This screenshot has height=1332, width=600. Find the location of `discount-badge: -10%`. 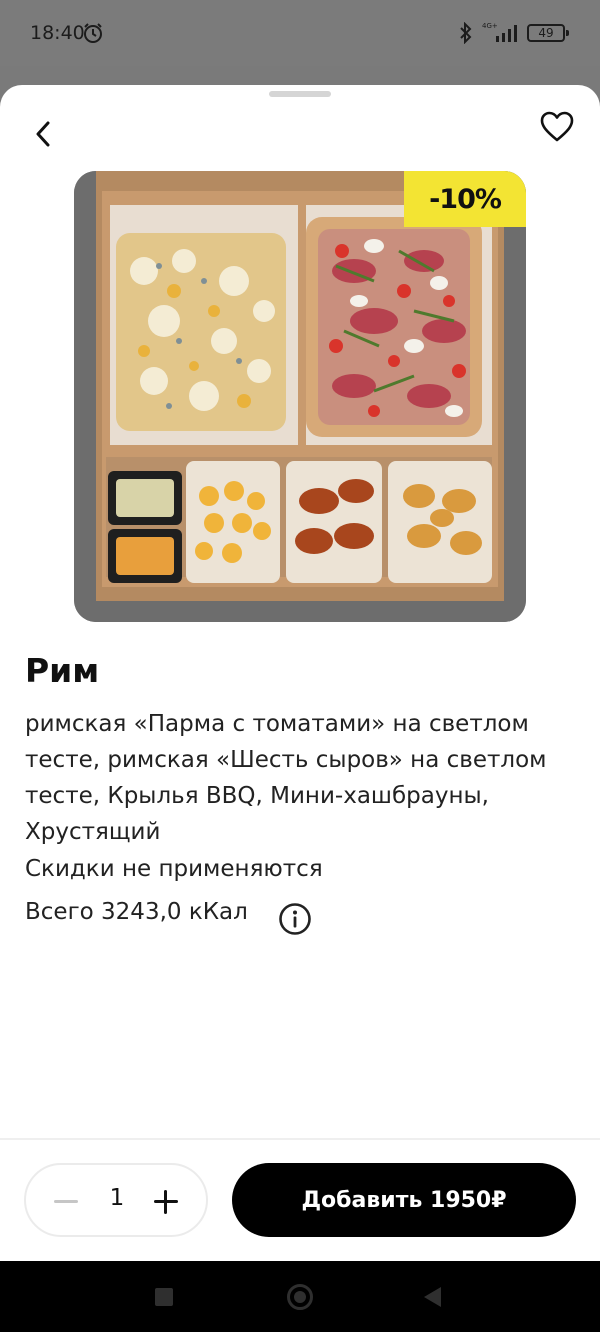

discount-badge: -10% is located at coordinates (465, 199).